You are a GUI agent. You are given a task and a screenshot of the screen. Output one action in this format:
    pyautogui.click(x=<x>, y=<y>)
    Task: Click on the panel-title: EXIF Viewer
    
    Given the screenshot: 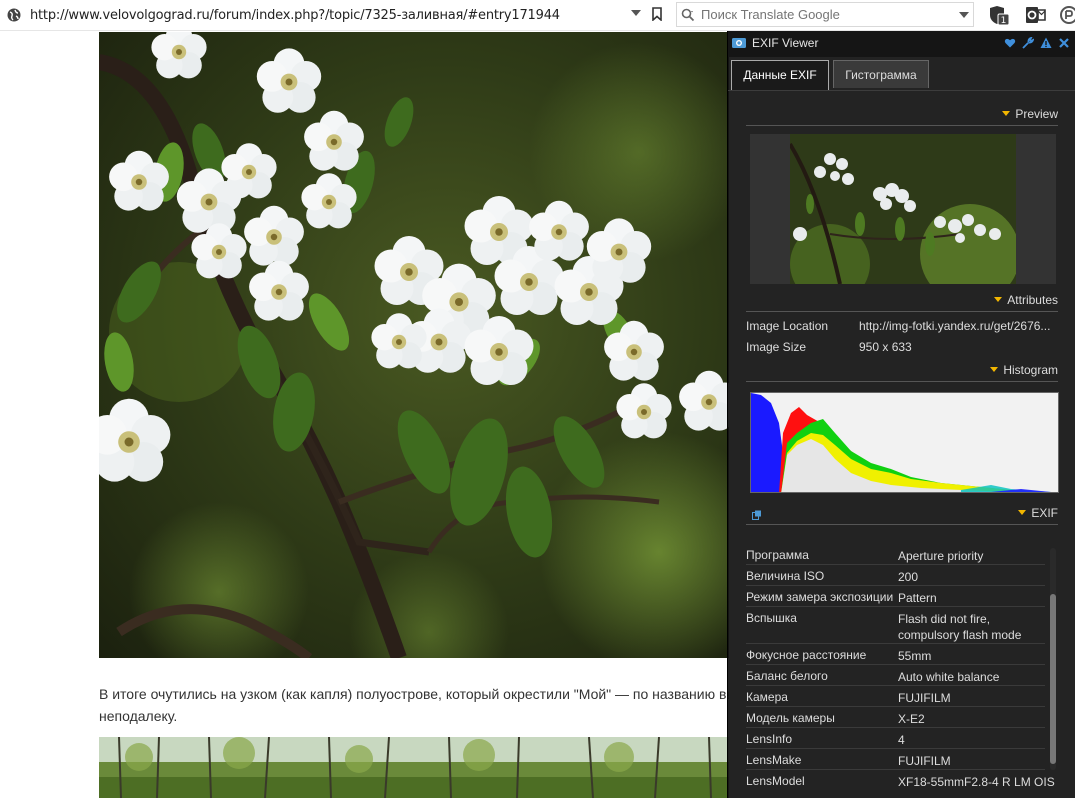 What is the action you would take?
    pyautogui.click(x=785, y=43)
    